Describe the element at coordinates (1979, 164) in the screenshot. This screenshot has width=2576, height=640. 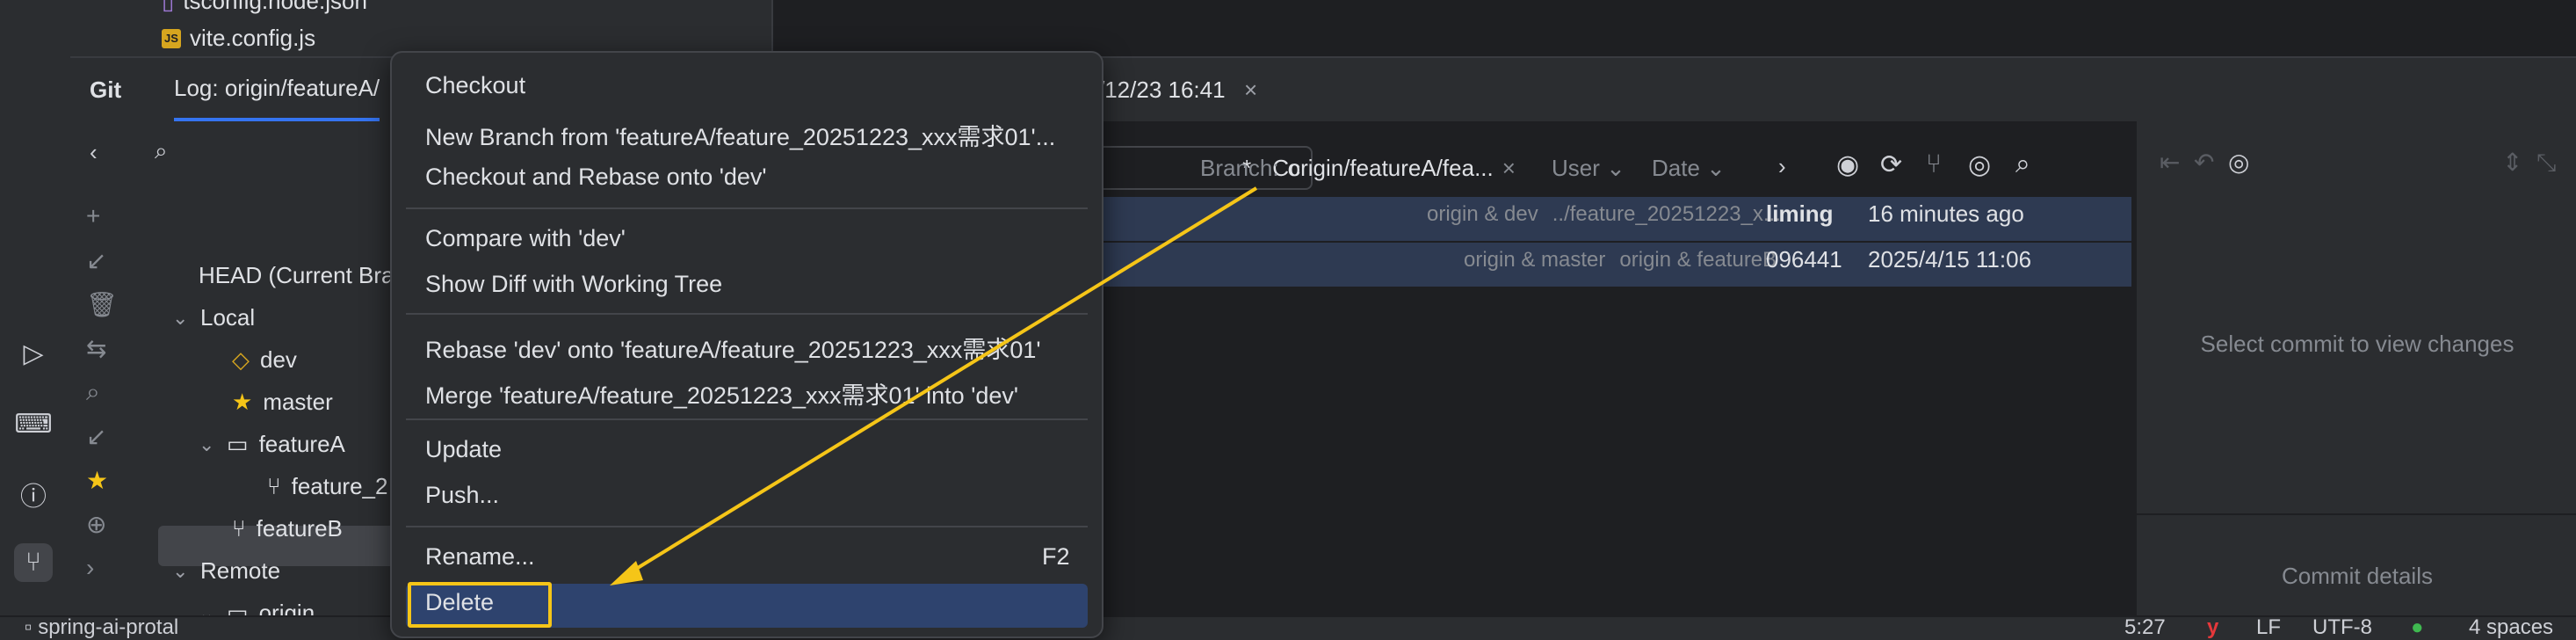
I see `eye-icon: ◎` at that location.